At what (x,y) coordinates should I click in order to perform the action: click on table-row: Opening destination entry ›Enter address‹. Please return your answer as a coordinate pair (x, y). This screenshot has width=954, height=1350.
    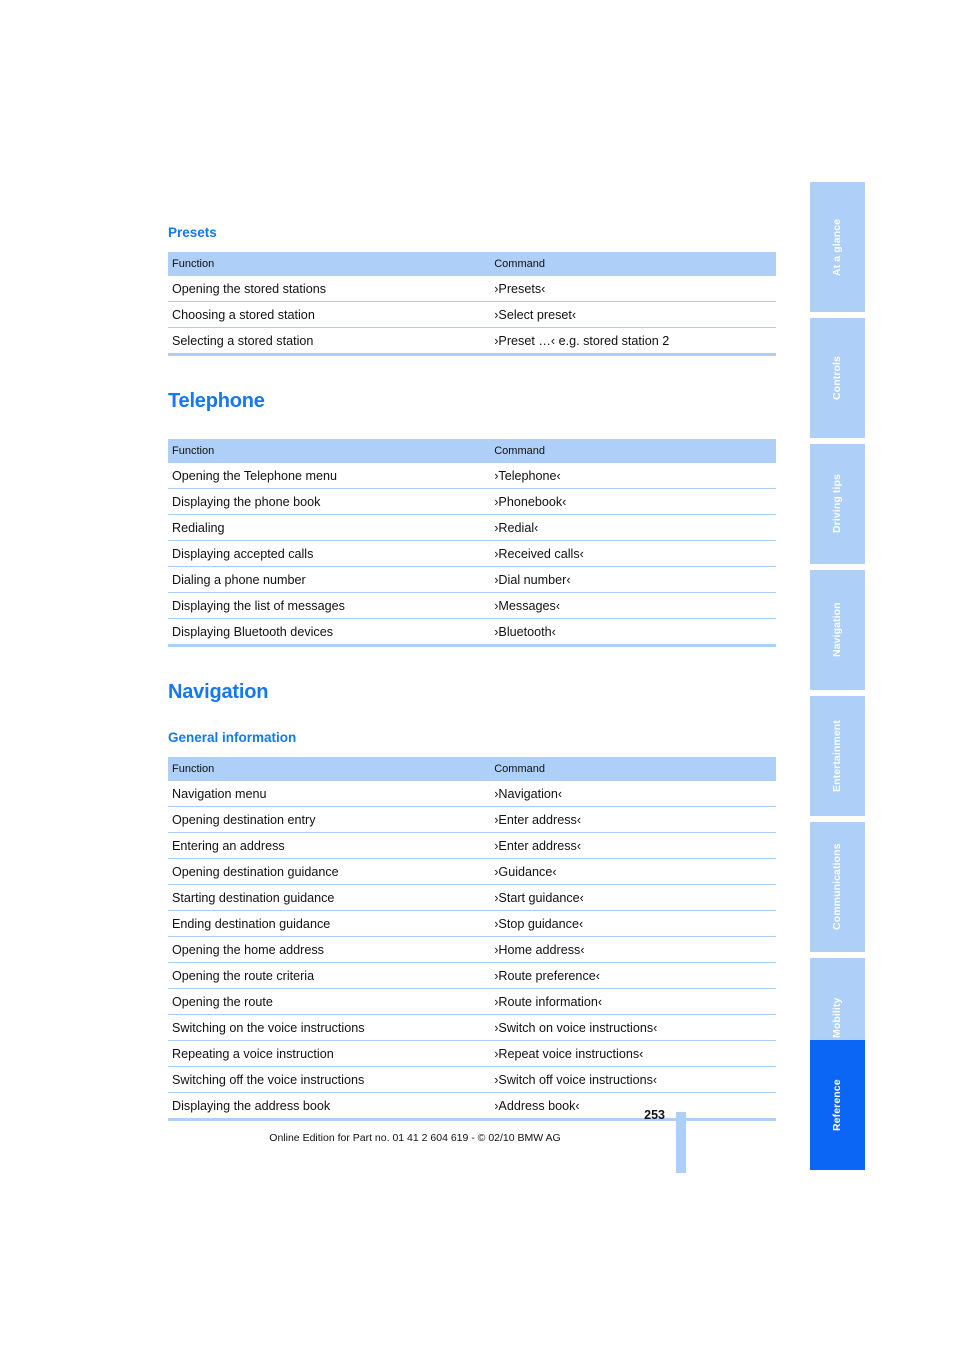
    Looking at the image, I should click on (472, 819).